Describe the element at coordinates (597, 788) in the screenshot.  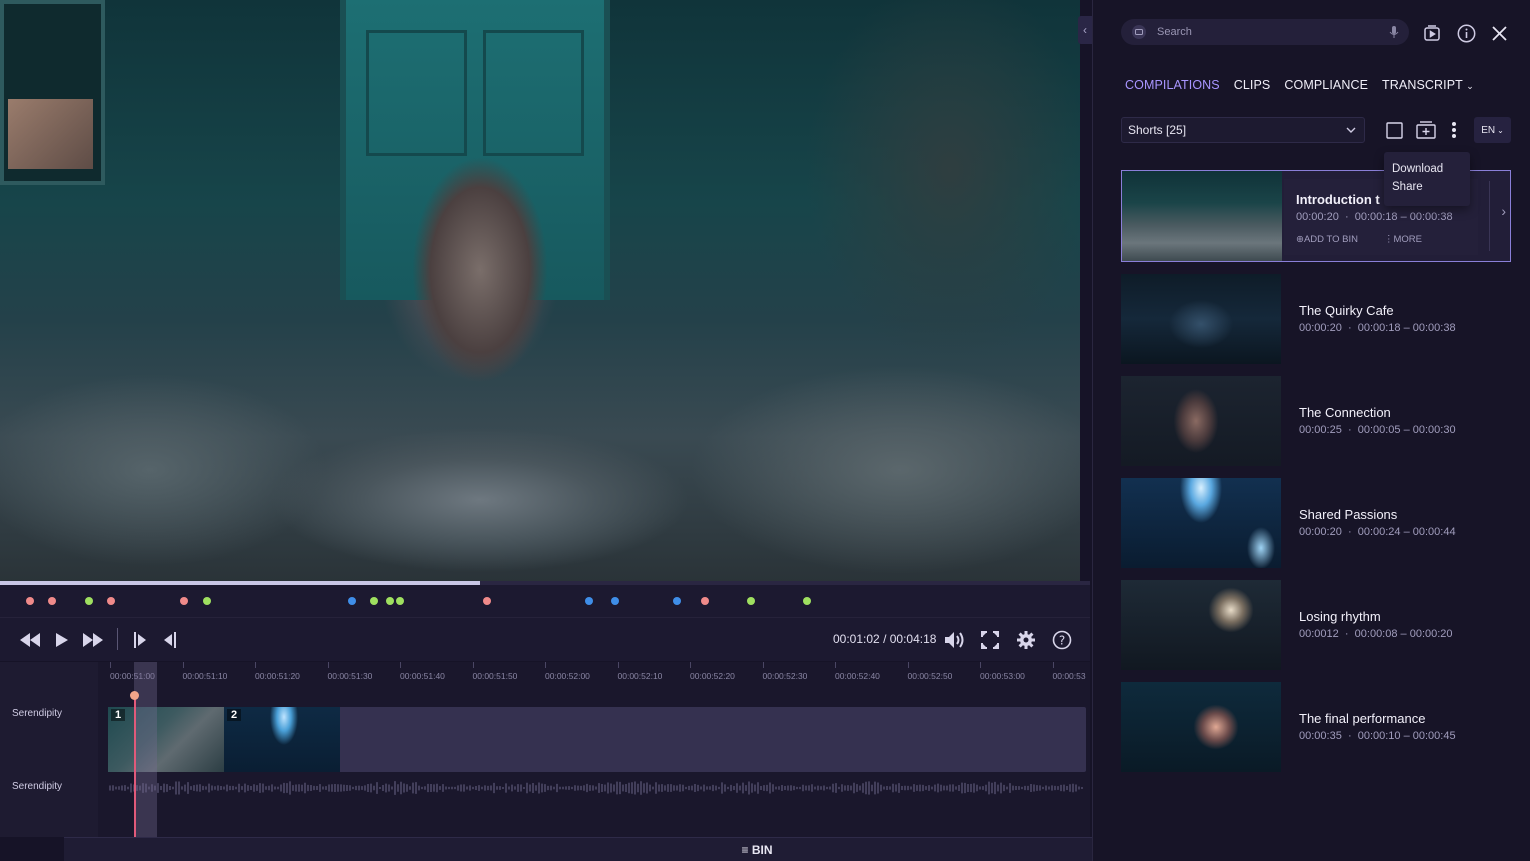
I see `audio-waveform` at that location.